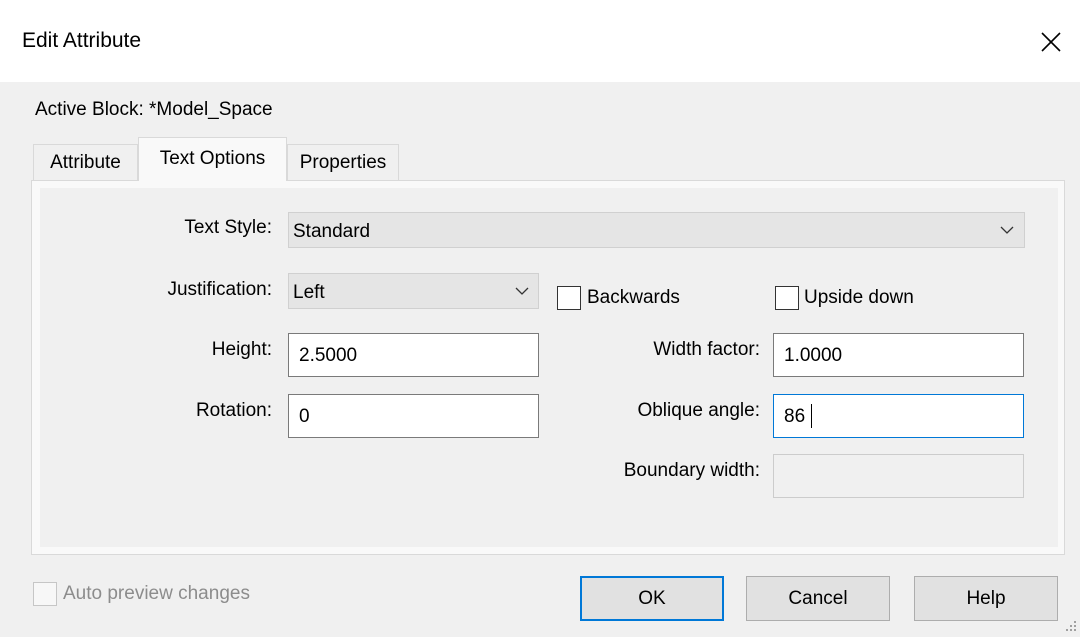 This screenshot has width=1080, height=637. What do you see at coordinates (795, 416) in the screenshot?
I see `oblique-angle-value: 86` at bounding box center [795, 416].